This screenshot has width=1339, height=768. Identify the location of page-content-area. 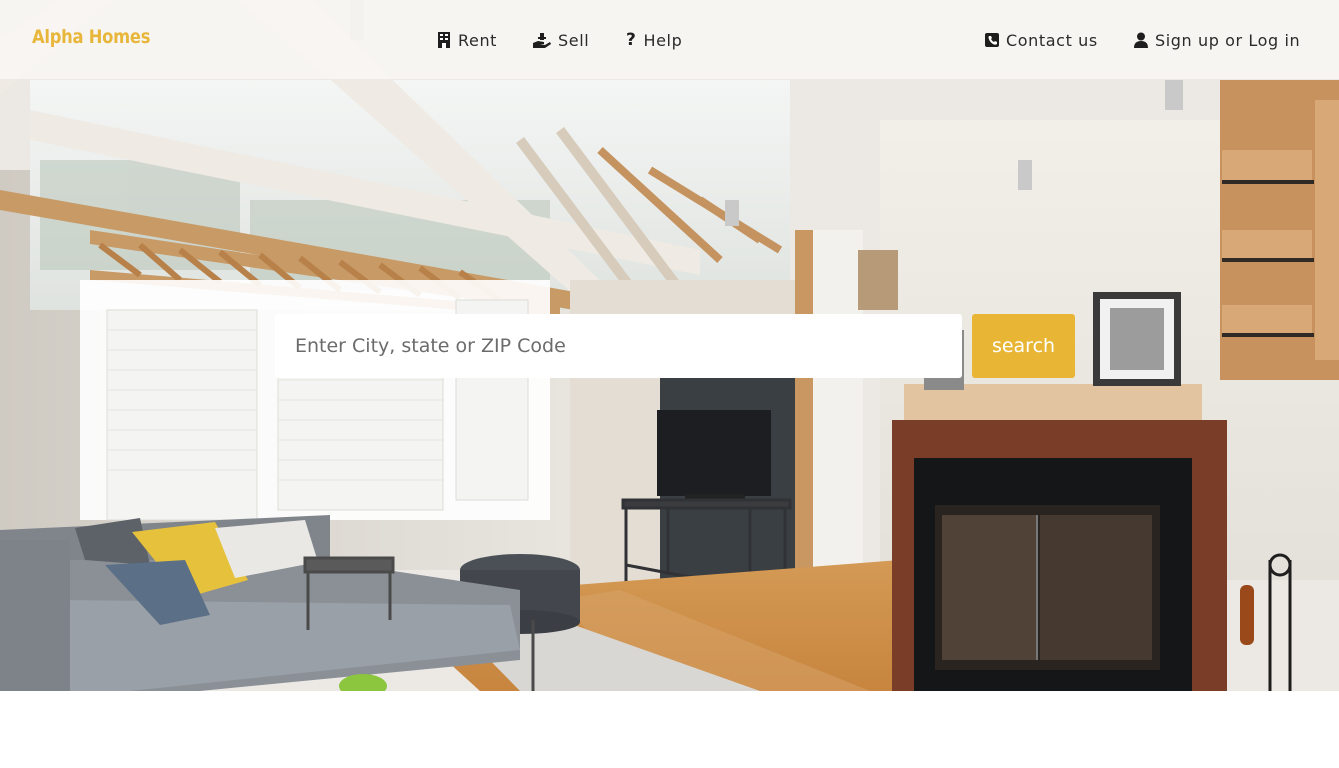
(669, 729).